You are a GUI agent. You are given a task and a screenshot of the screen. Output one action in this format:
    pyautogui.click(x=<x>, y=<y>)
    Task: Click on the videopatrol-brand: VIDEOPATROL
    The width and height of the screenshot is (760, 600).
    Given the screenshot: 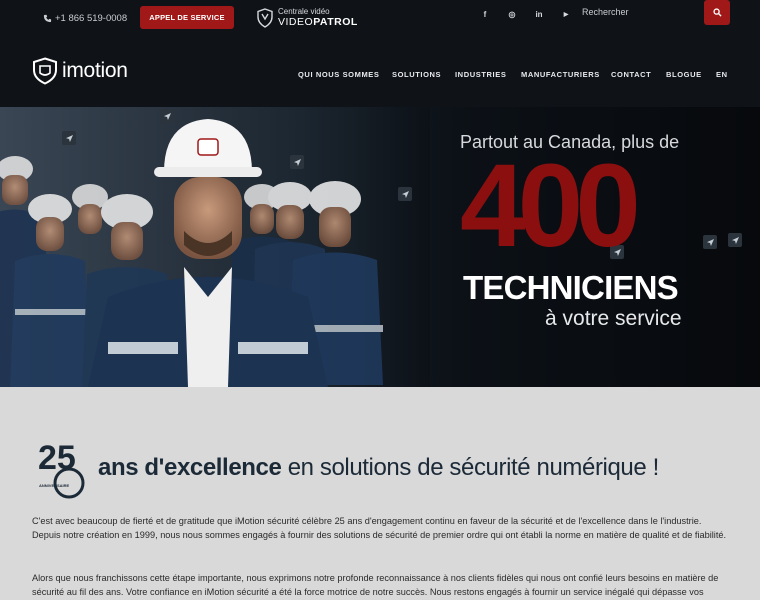 What is the action you would take?
    pyautogui.click(x=318, y=22)
    